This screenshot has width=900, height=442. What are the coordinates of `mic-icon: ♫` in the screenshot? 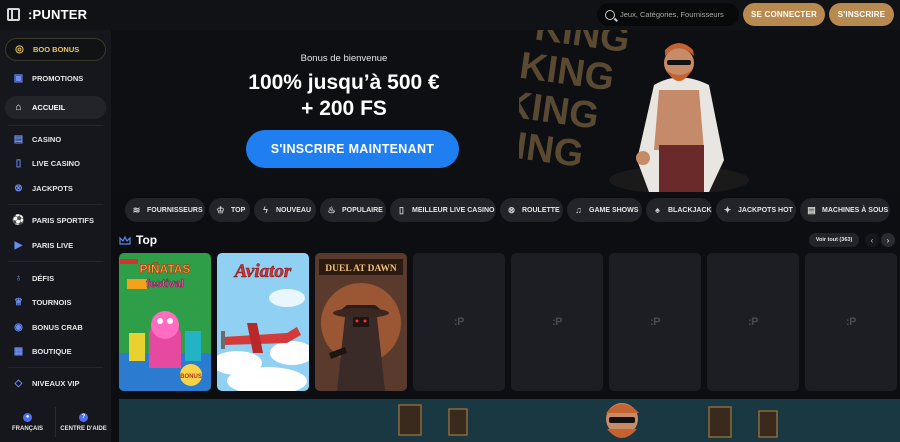 It's located at (578, 210).